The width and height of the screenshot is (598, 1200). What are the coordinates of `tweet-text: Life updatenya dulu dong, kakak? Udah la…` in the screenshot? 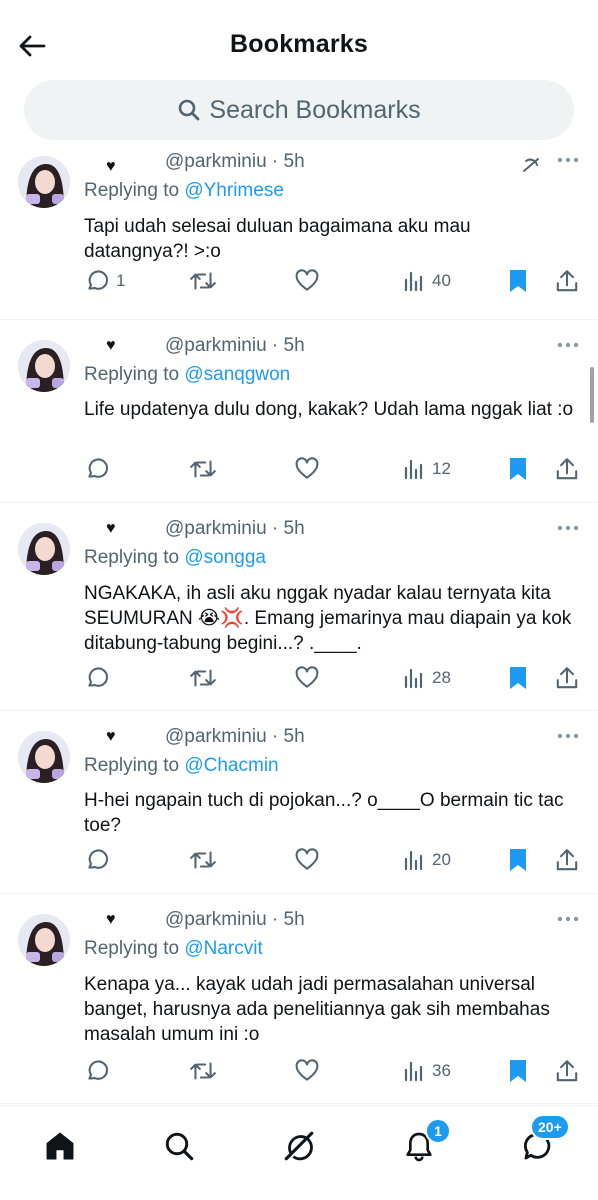 It's located at (329, 409).